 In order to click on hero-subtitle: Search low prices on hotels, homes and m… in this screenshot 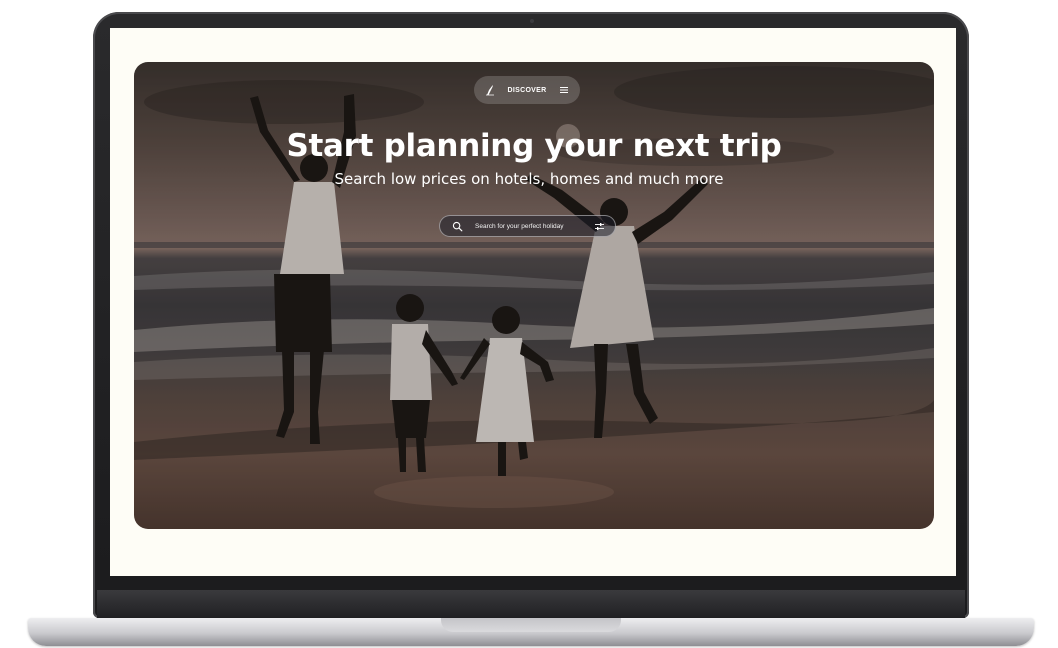, I will do `click(529, 179)`.